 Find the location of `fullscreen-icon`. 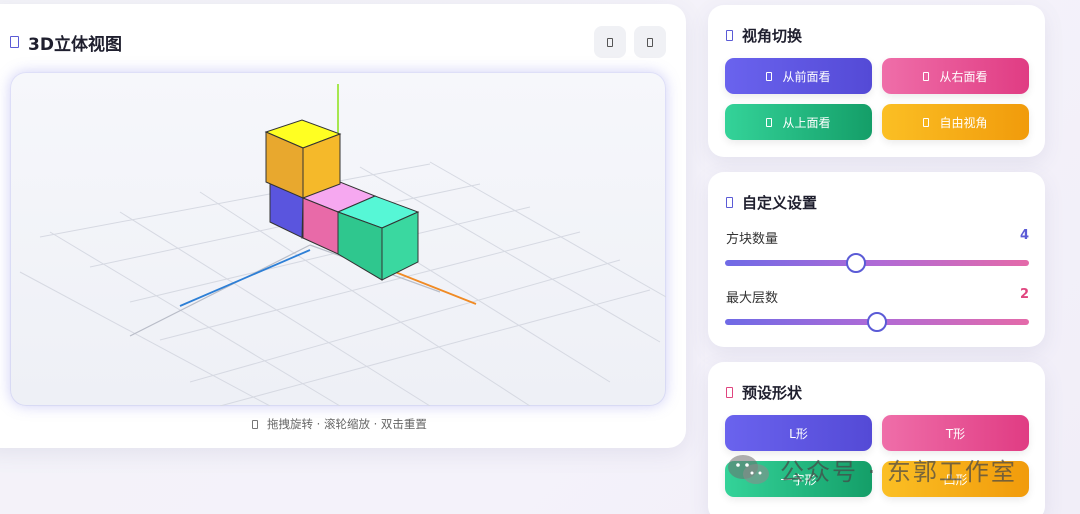

fullscreen-icon is located at coordinates (650, 42).